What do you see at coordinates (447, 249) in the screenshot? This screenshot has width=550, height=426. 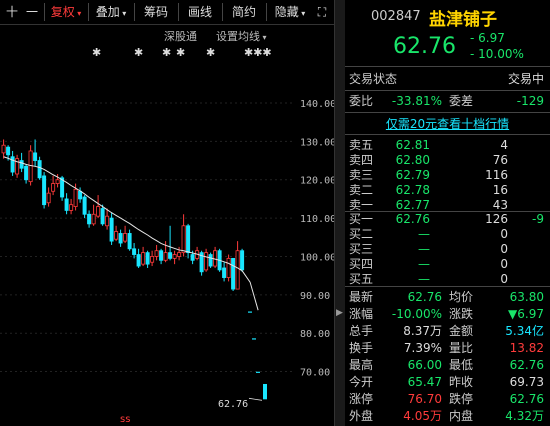 I see `buy-row: 买三 — 0` at bounding box center [447, 249].